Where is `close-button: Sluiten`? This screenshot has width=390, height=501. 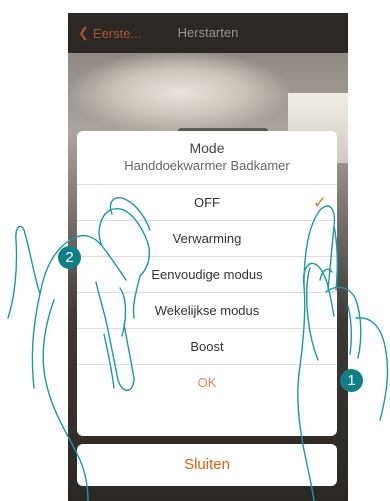
close-button: Sluiten is located at coordinates (207, 465).